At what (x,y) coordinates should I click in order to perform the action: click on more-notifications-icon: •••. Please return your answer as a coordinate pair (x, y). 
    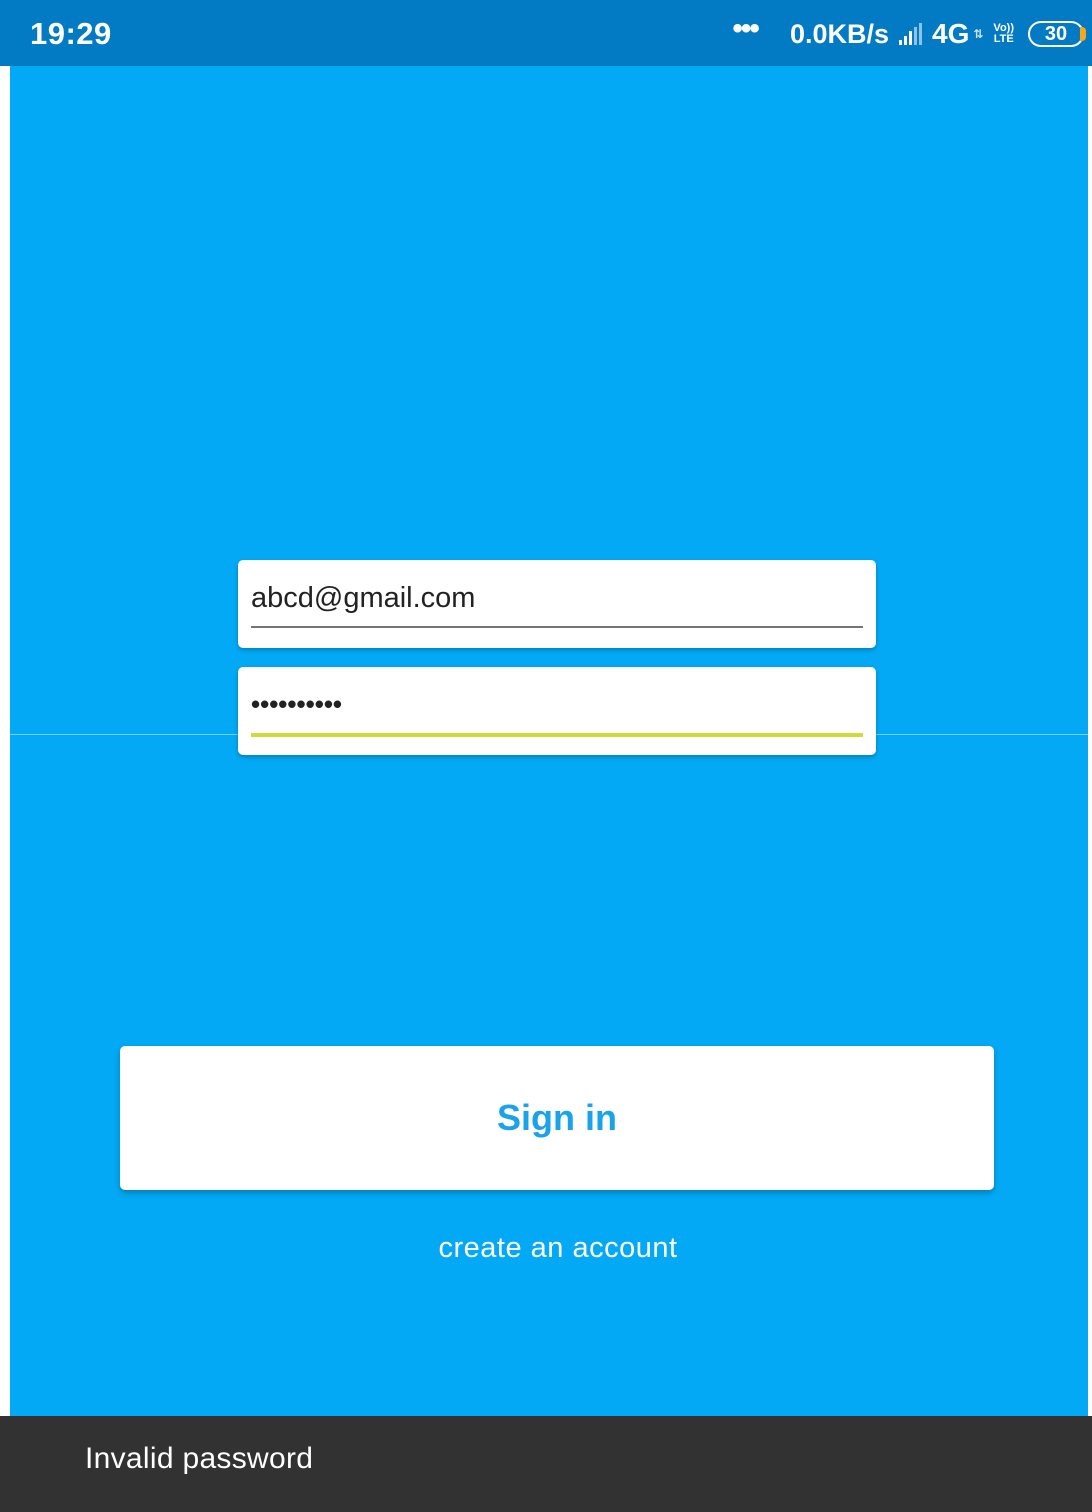
    Looking at the image, I should click on (745, 28).